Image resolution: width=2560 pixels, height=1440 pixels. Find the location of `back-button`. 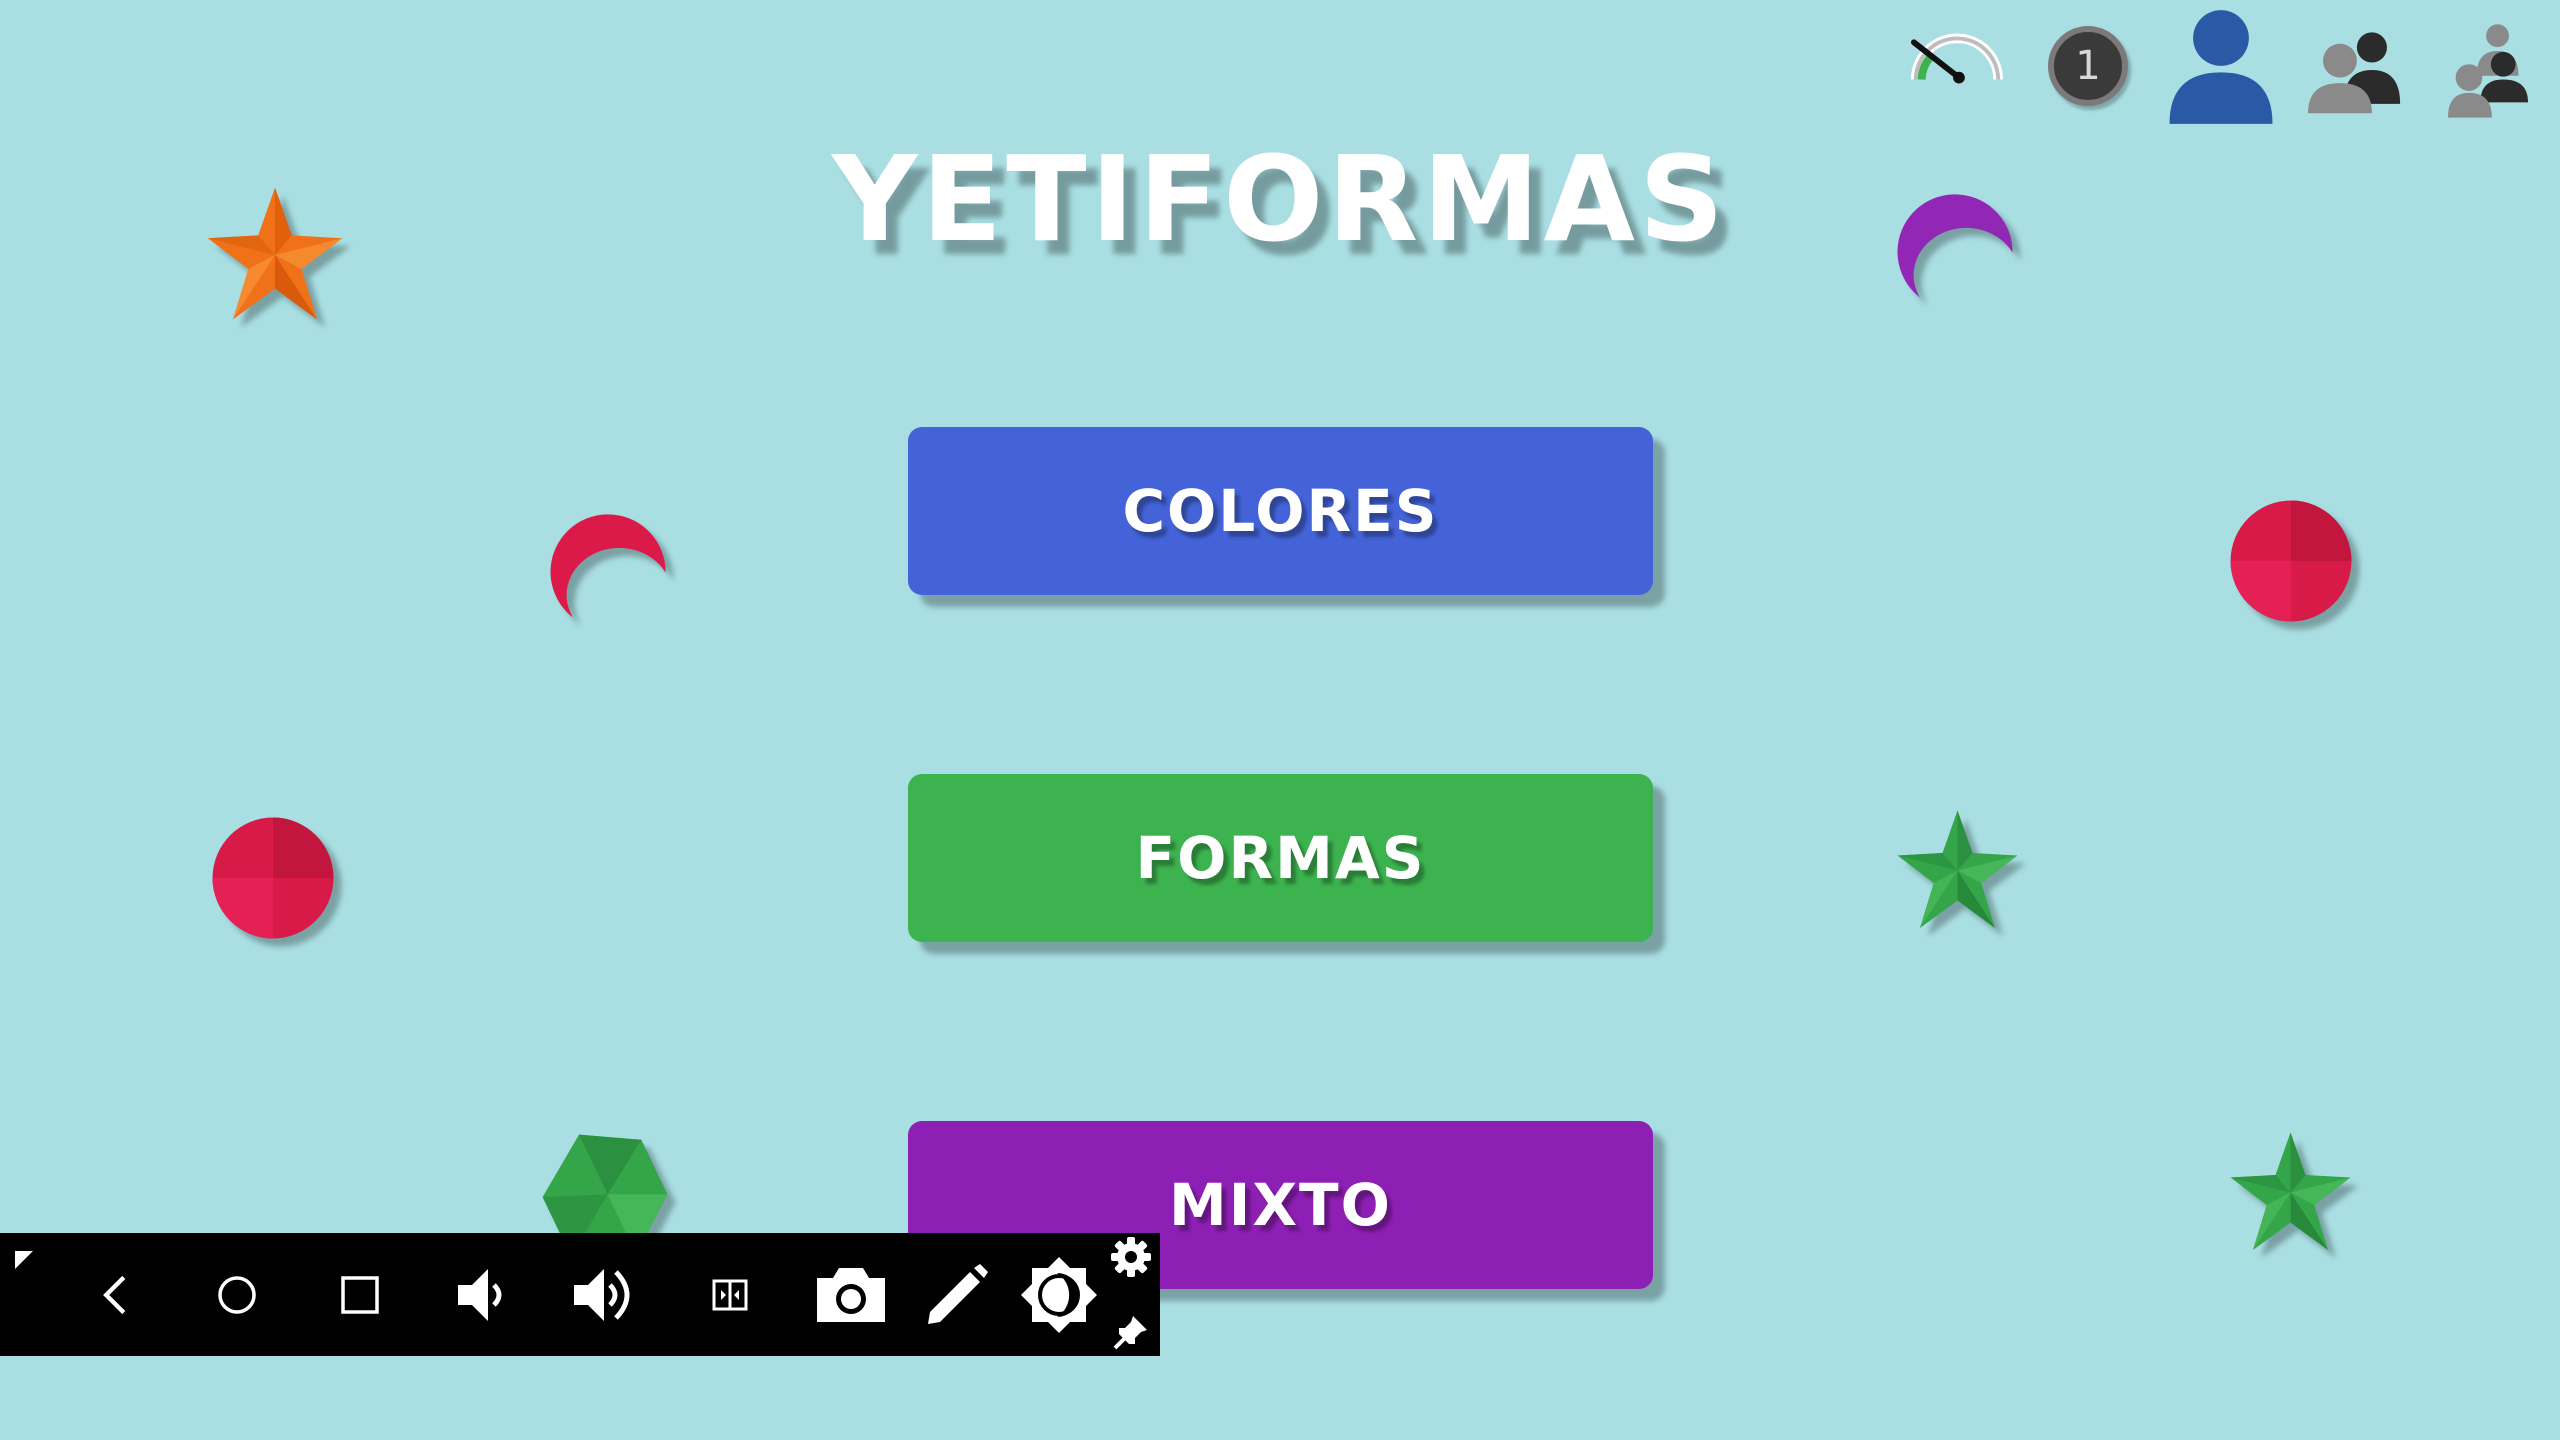

back-button is located at coordinates (115, 1294).